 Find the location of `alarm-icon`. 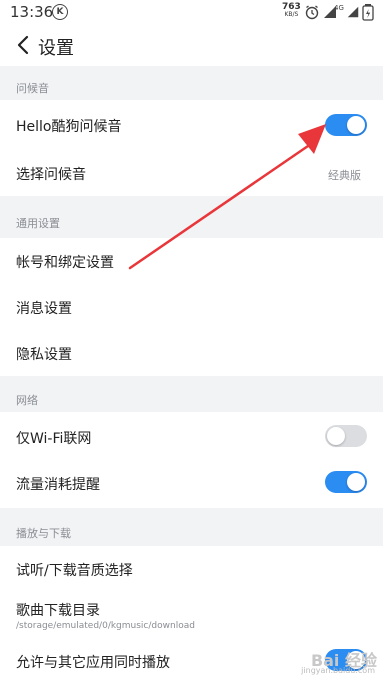

alarm-icon is located at coordinates (312, 12).